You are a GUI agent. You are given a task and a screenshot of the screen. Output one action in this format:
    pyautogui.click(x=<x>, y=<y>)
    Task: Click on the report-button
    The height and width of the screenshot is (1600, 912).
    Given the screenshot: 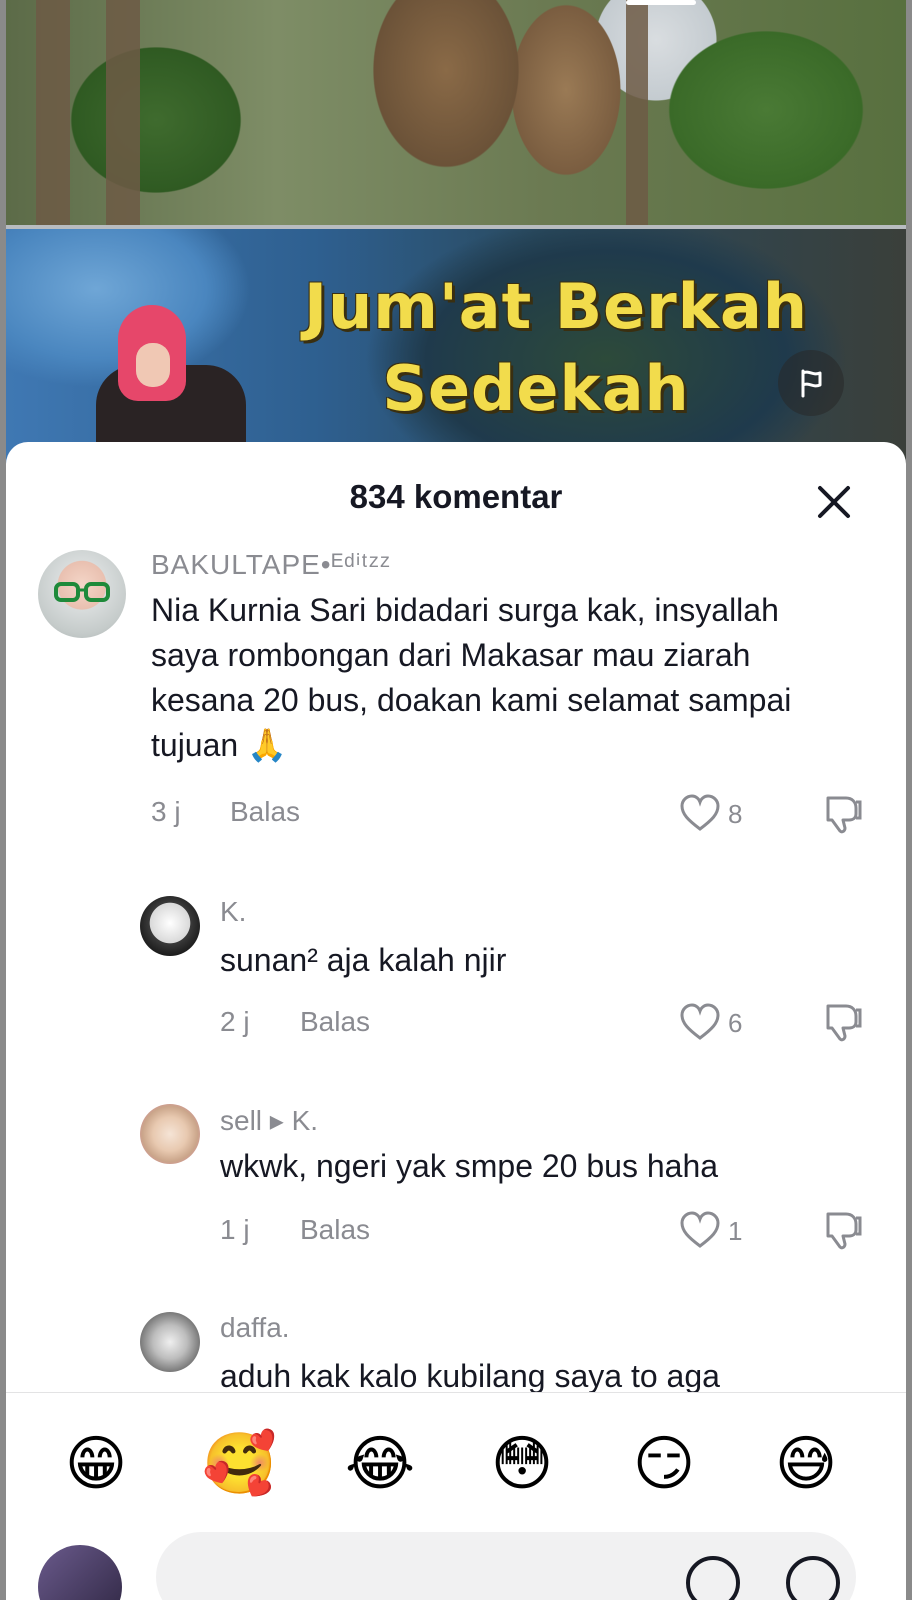 What is the action you would take?
    pyautogui.click(x=811, y=383)
    